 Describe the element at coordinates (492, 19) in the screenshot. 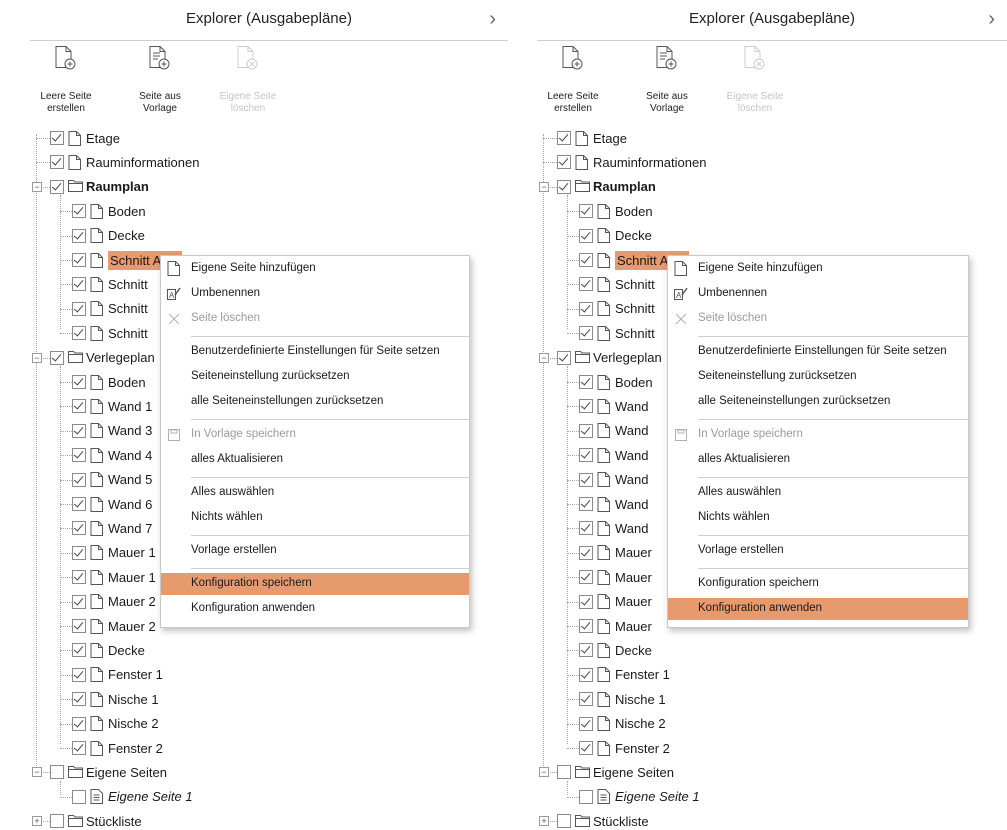

I see `chevron-right-icon: ›` at that location.